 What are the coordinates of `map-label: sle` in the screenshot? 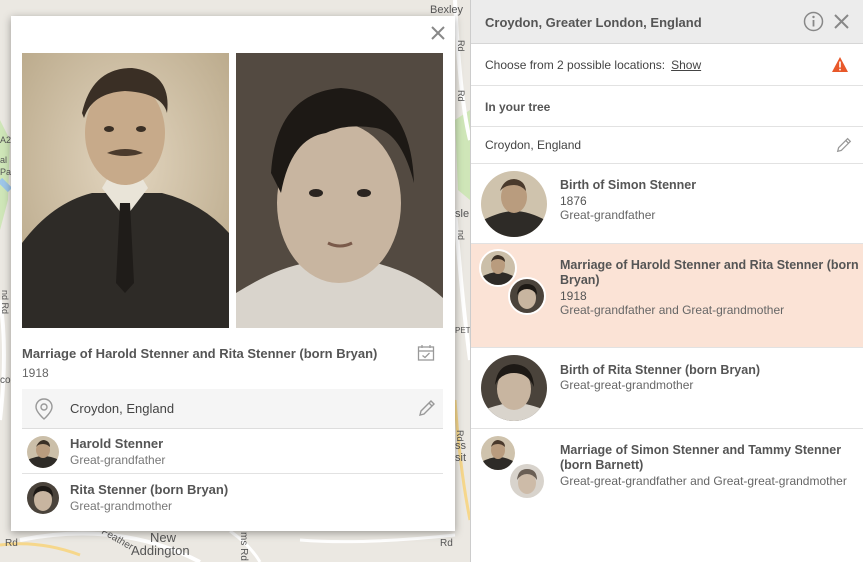 It's located at (462, 214).